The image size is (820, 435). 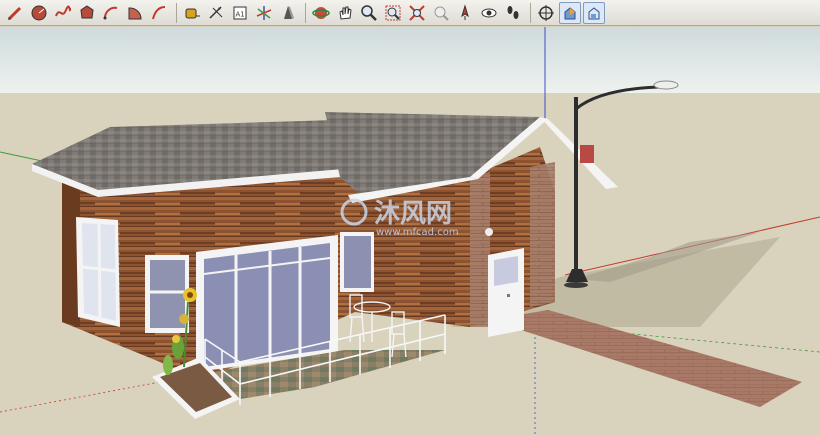 I want to click on pencil-icon, so click(x=14, y=13).